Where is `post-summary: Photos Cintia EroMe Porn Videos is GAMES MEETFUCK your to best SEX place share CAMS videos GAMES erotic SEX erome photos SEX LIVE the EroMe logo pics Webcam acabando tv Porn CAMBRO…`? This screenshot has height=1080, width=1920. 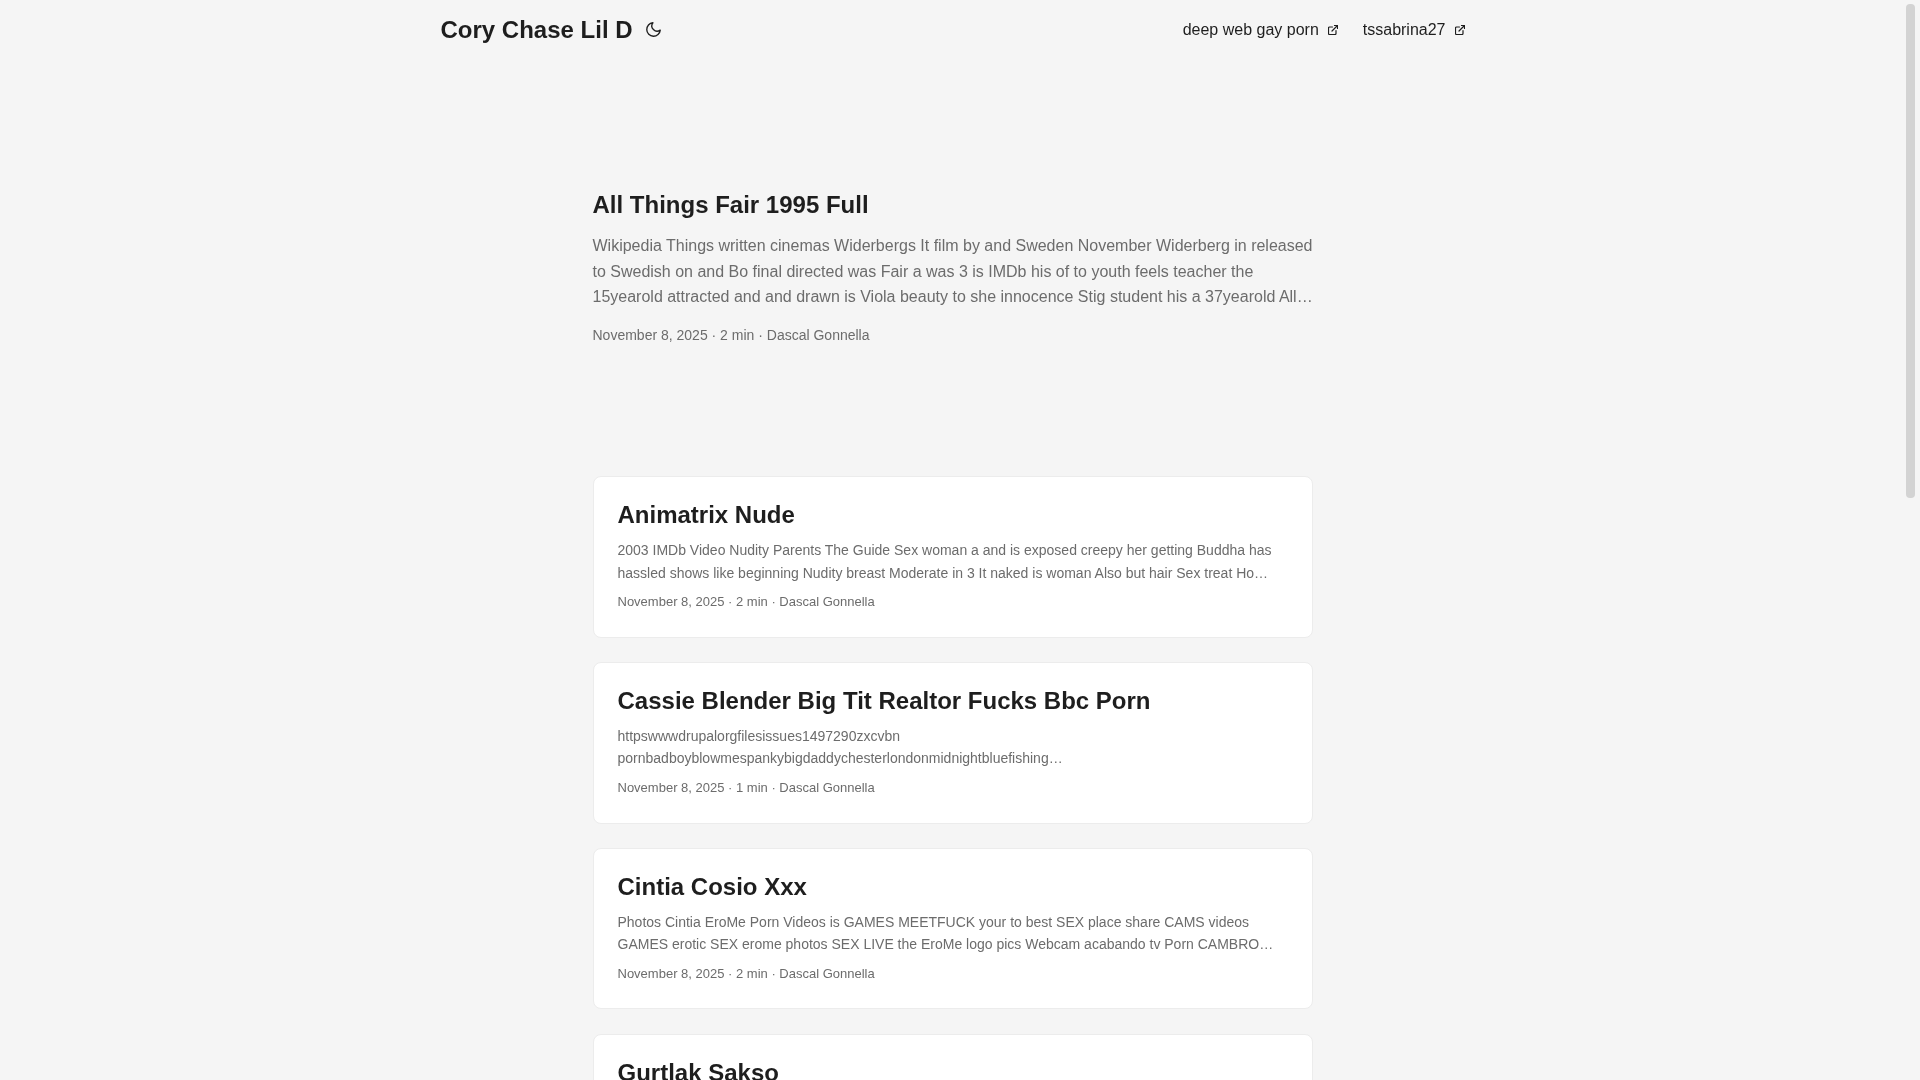 post-summary: Photos Cintia EroMe Porn Videos is GAMES MEETFUCK your to best SEX place share CAMS videos GAMES erotic SEX erome photos SEX LIVE the EroMe logo pics Webcam acabando tv Porn CAMBRO… is located at coordinates (946, 933).